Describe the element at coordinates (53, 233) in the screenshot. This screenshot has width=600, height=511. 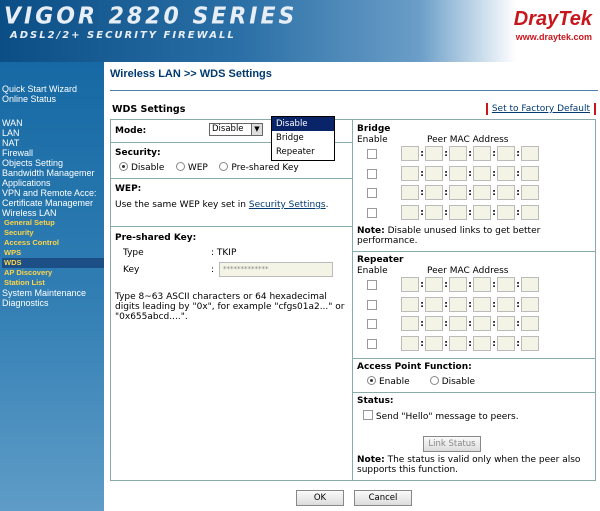
I see `sidebar-sub-security: Security` at that location.